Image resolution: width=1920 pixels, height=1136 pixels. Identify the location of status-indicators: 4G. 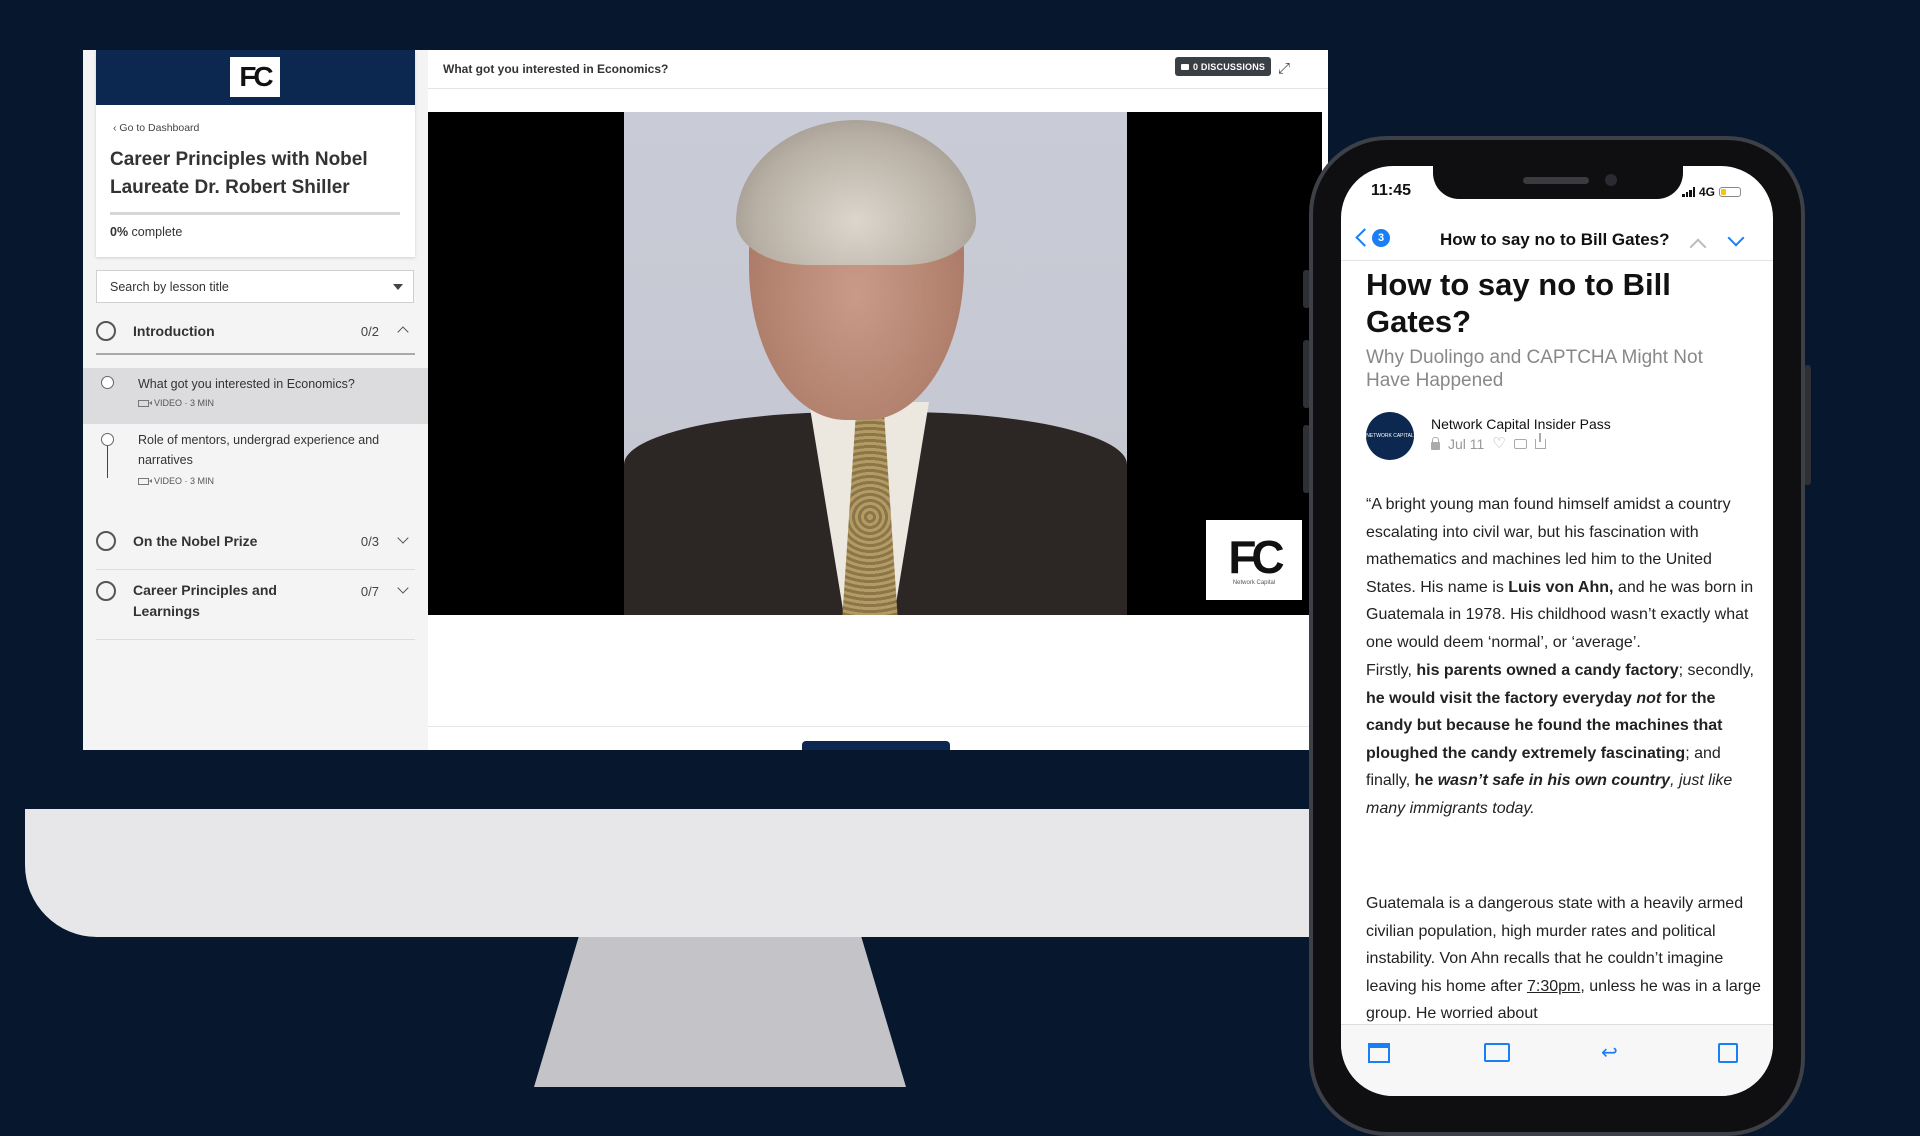
(1712, 192).